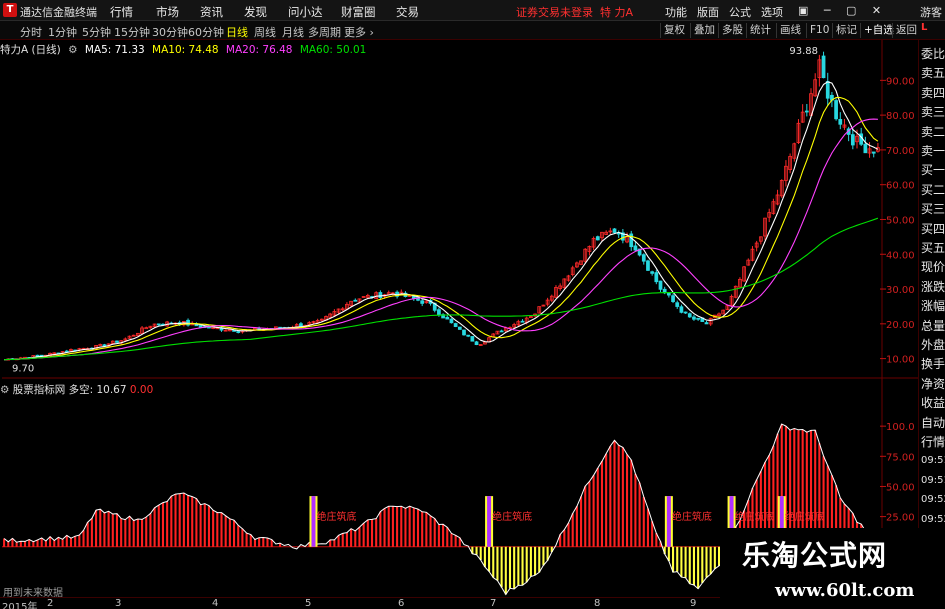 The width and height of the screenshot is (945, 609). I want to click on watermark: 乐淘公式网 www.60lt.com, so click(832, 568).